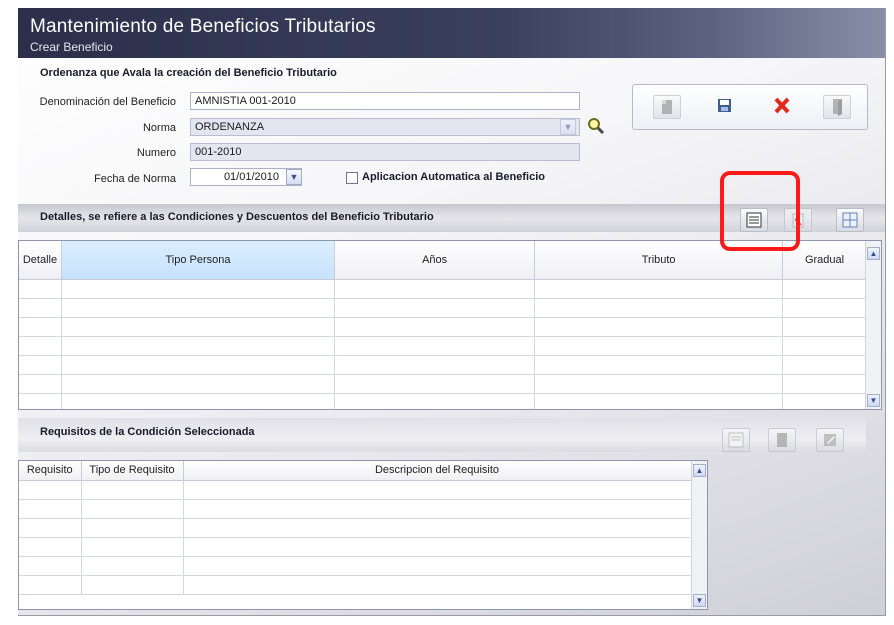 The image size is (894, 625). What do you see at coordinates (453, 177) in the screenshot?
I see `auto-apply-label: Aplicacion Automatica al Beneficio` at bounding box center [453, 177].